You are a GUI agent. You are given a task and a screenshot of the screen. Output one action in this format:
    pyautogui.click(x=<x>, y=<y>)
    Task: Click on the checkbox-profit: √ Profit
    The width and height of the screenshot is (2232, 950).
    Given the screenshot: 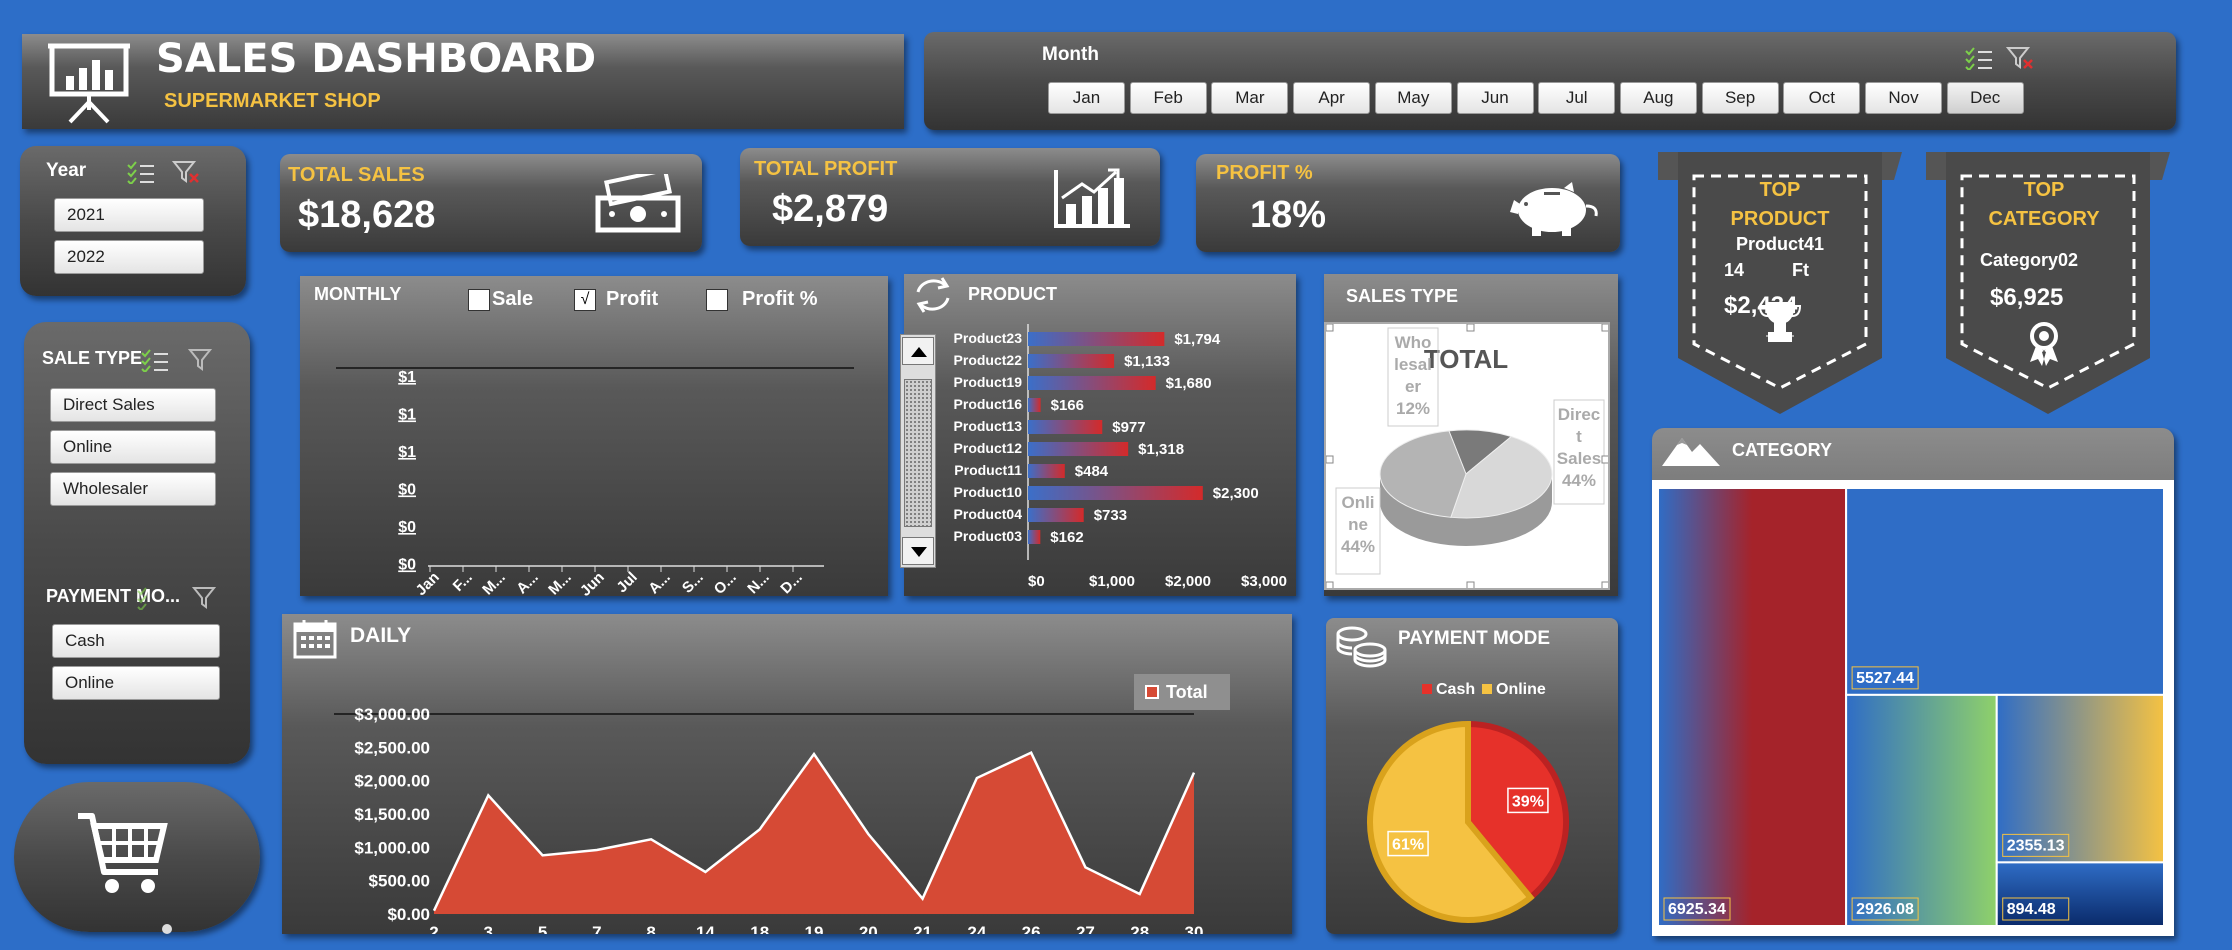 What is the action you would take?
    pyautogui.click(x=616, y=299)
    